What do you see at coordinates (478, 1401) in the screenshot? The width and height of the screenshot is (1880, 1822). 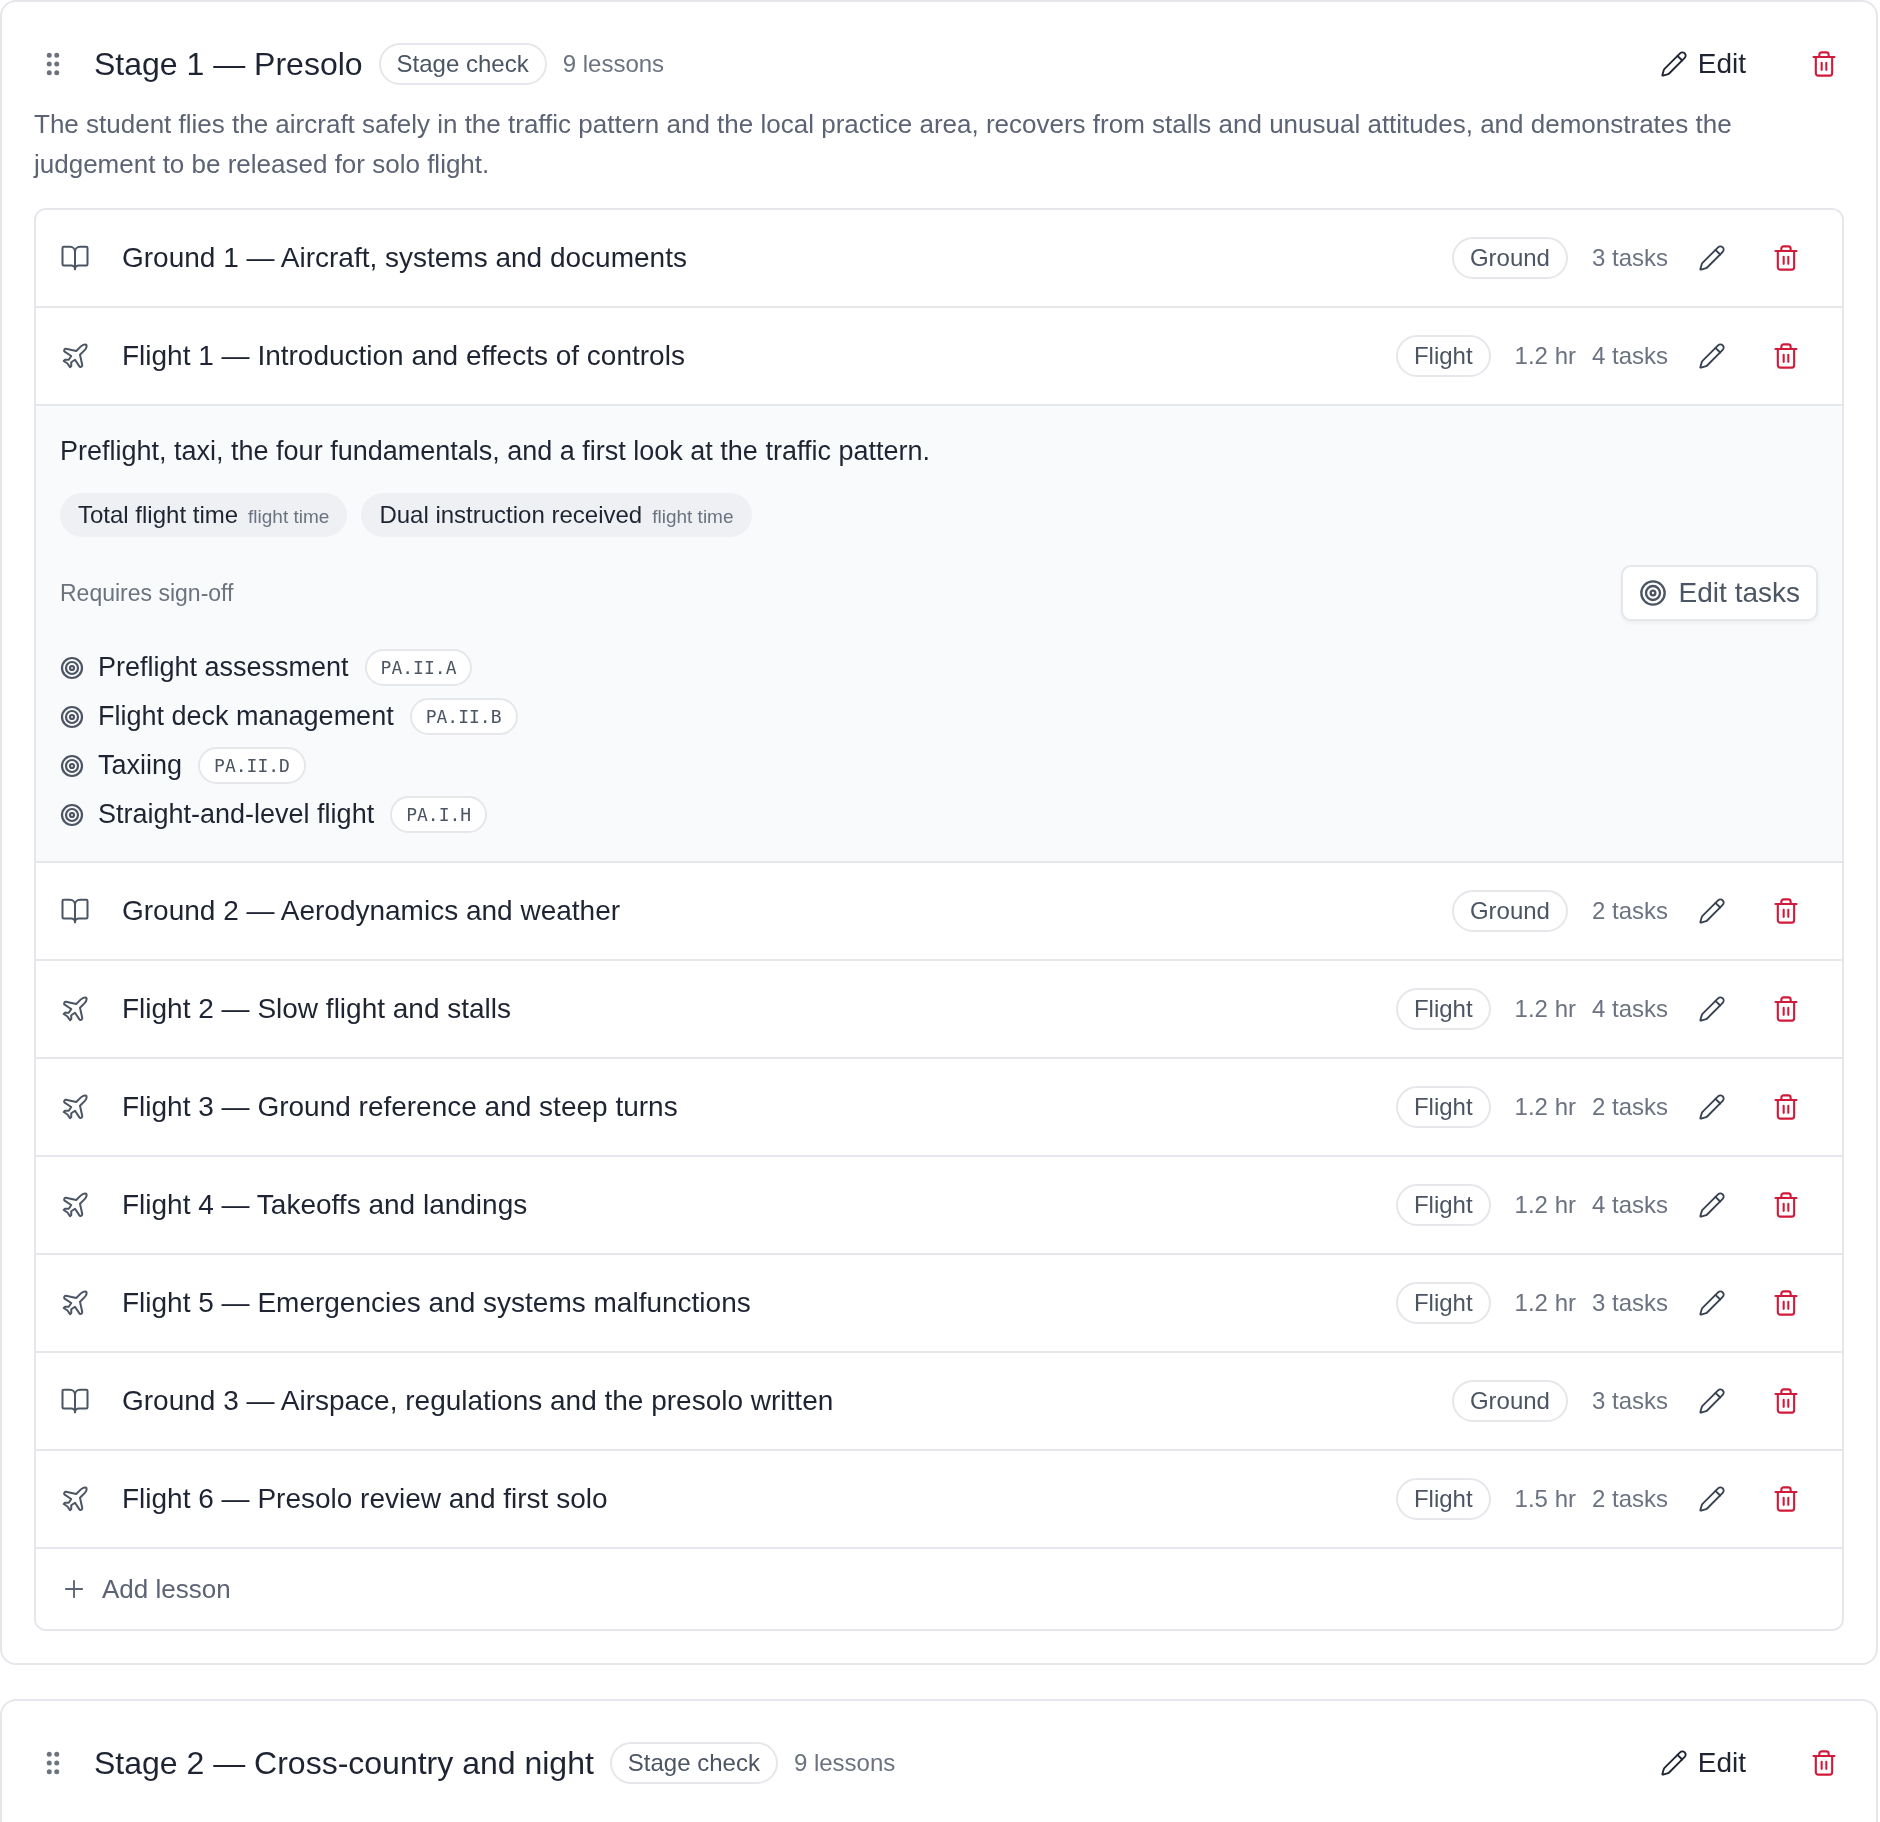 I see `lesson-title: Ground 3 — Airspace, regulations and the presolo written` at bounding box center [478, 1401].